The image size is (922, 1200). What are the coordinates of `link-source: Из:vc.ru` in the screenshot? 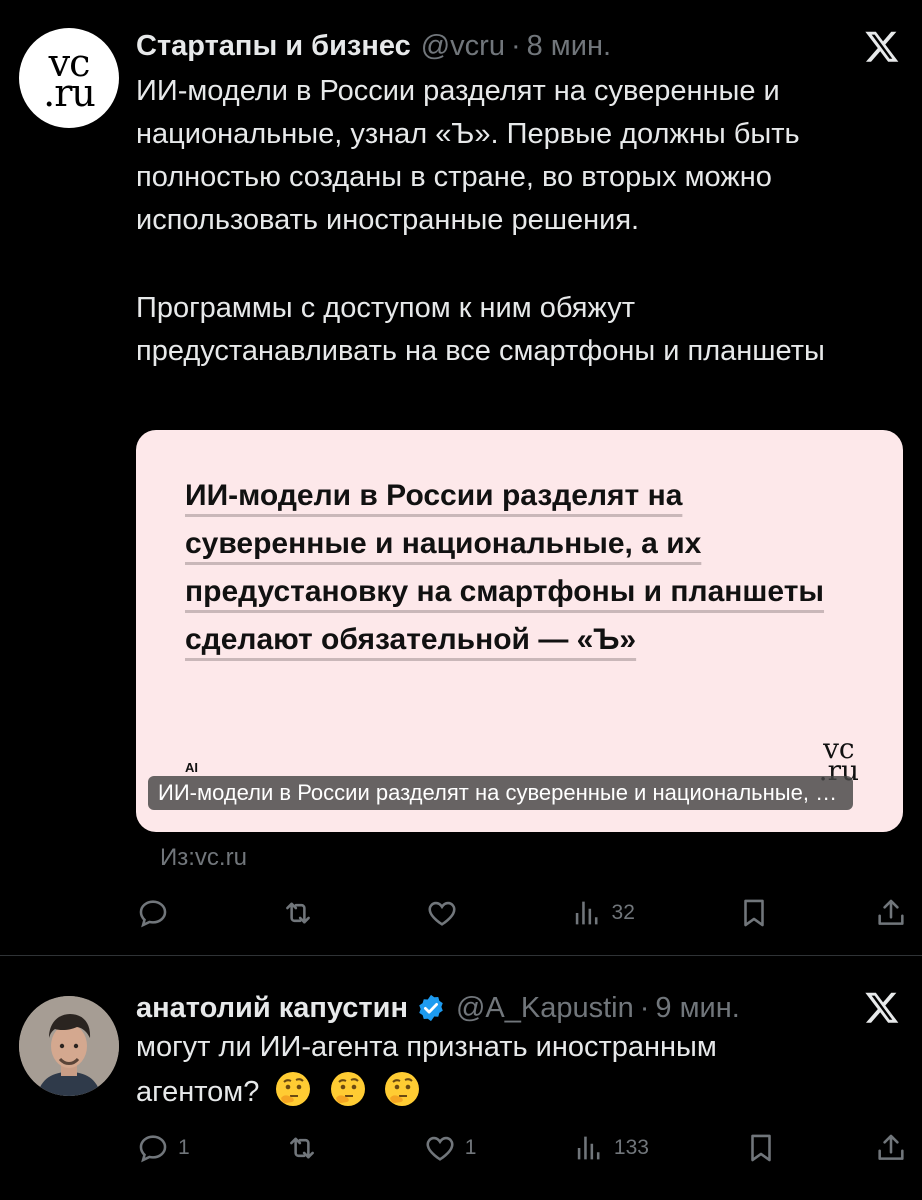 It's located at (203, 858).